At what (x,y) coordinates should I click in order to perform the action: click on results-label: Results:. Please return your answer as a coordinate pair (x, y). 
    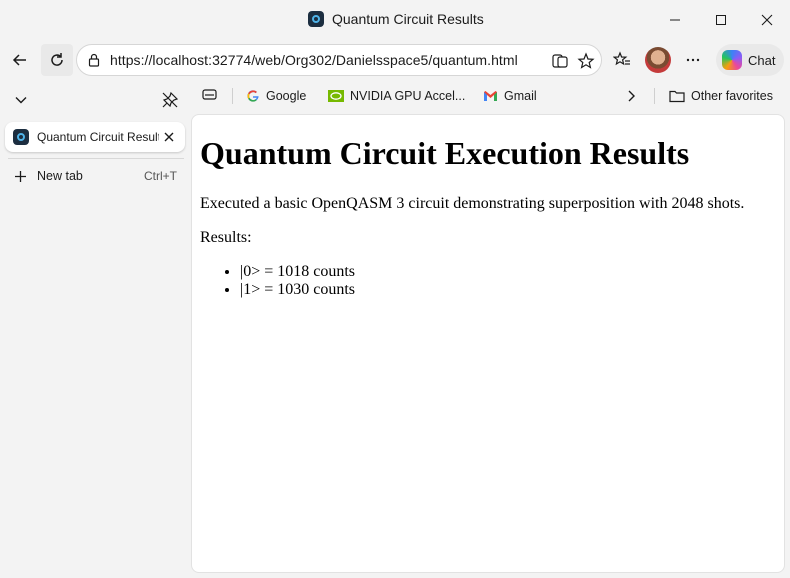
    Looking at the image, I should click on (226, 237).